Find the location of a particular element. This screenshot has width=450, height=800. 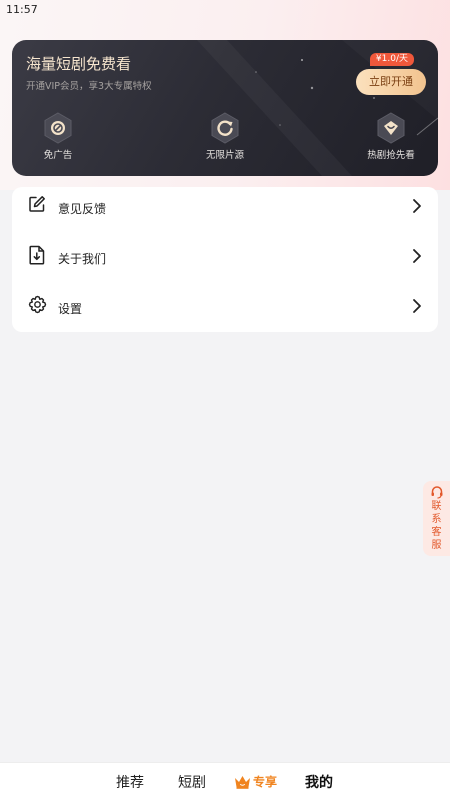

edit-icon is located at coordinates (37, 204).